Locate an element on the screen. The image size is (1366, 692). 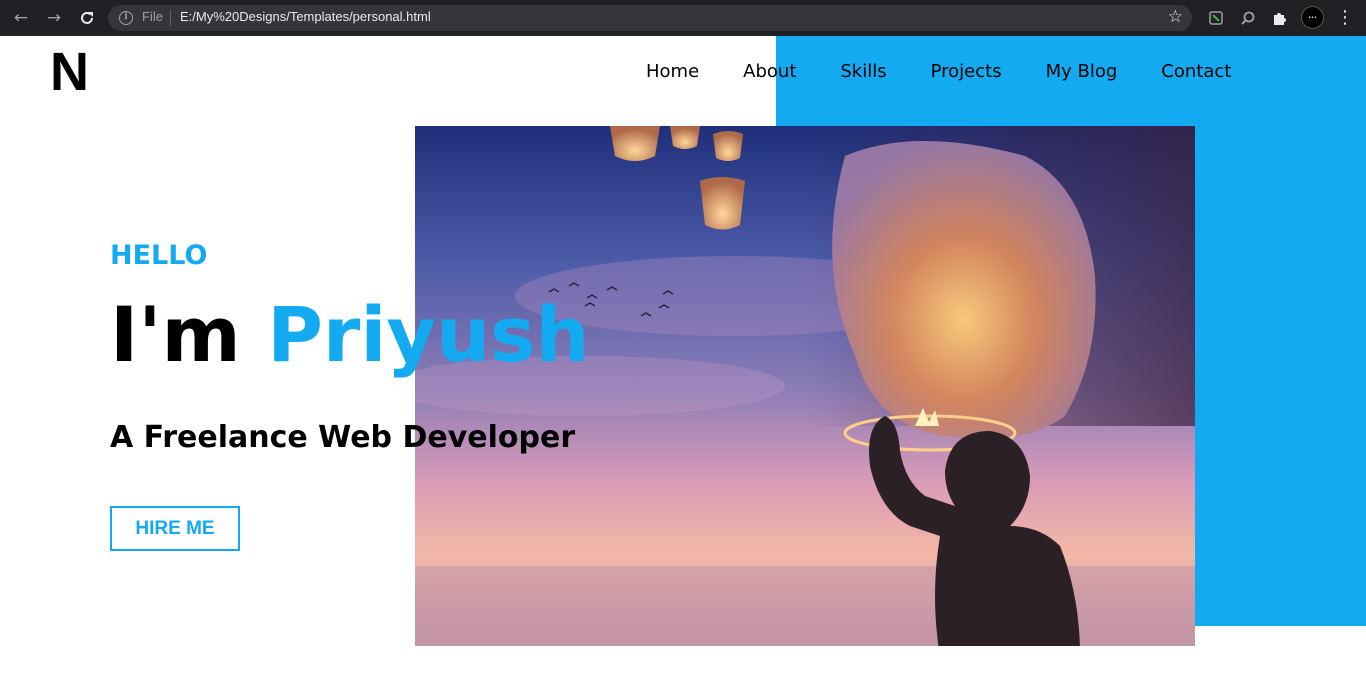
vertical-dots-icon: ⋮ is located at coordinates (1345, 18).